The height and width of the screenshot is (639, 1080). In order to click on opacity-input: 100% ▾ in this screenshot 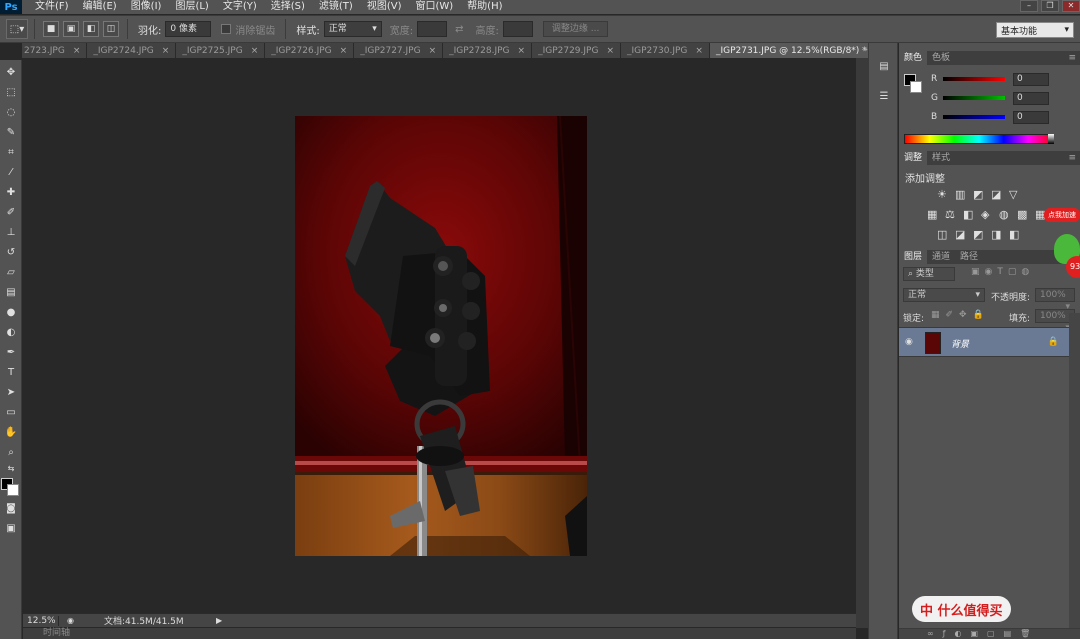, I will do `click(1055, 300)`.